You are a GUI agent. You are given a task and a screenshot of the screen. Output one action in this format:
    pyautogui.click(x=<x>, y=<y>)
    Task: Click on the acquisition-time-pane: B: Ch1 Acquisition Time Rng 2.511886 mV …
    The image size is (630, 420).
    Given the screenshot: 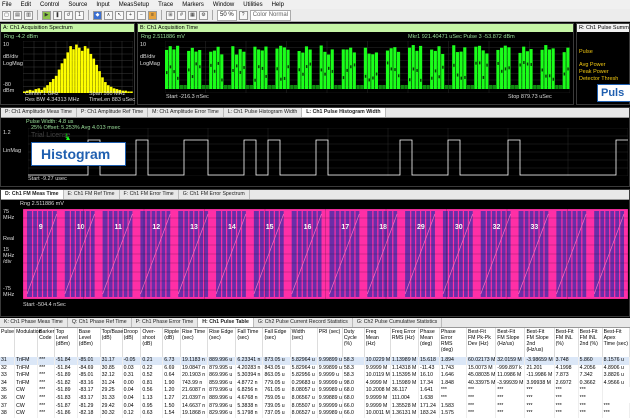 What is the action you would take?
    pyautogui.click(x=355, y=64)
    